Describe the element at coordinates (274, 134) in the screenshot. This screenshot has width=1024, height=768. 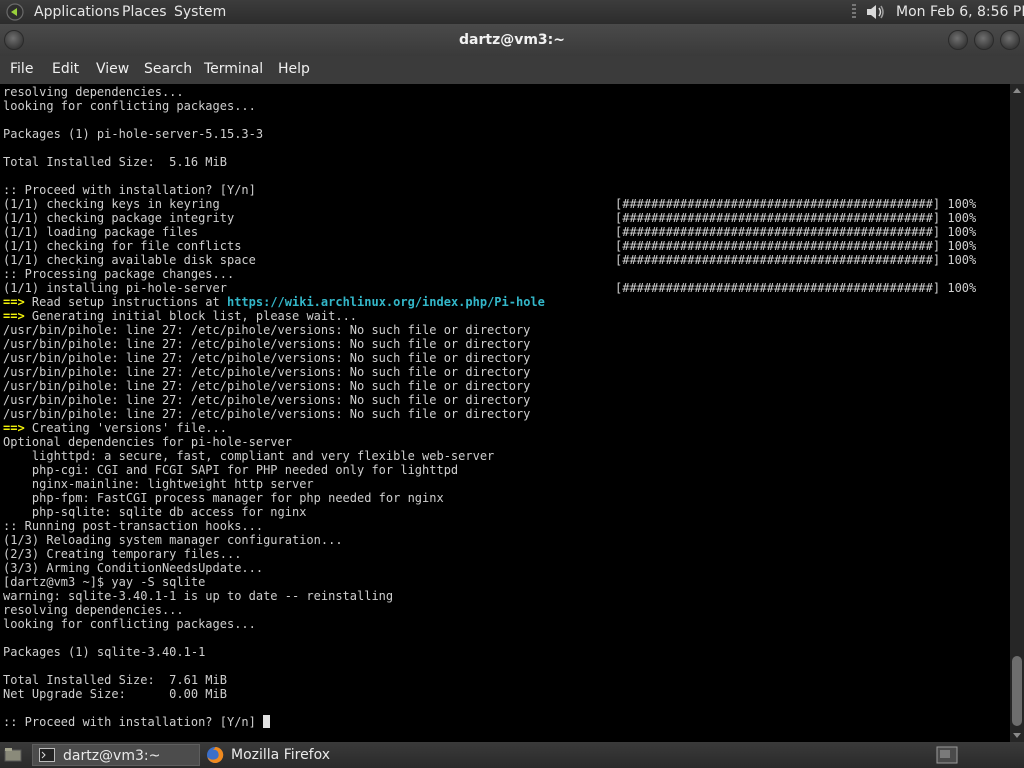
I see `terminal-line: Packages (1) pi-hole-server-5.15.3-3` at that location.